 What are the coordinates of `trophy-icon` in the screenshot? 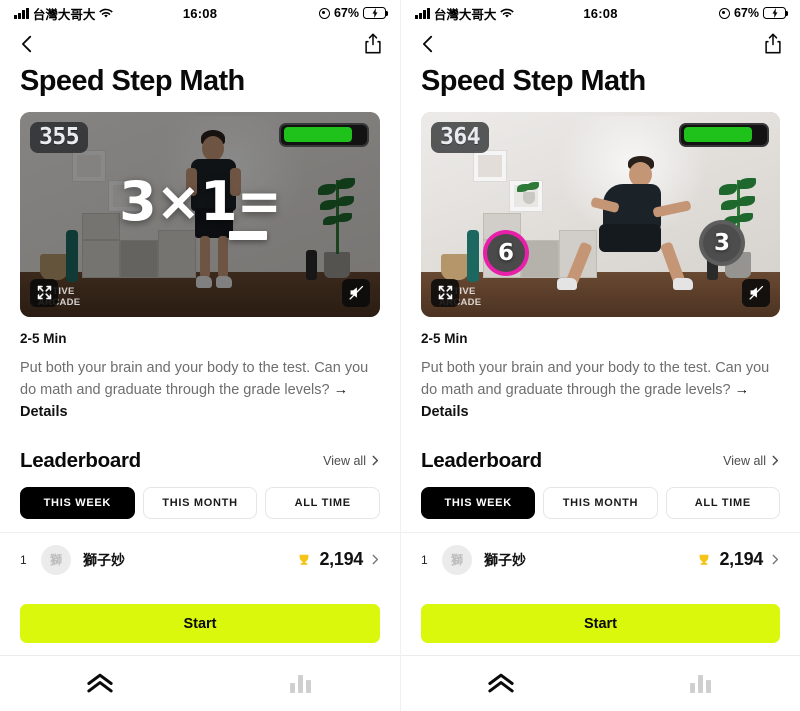 It's located at (704, 559).